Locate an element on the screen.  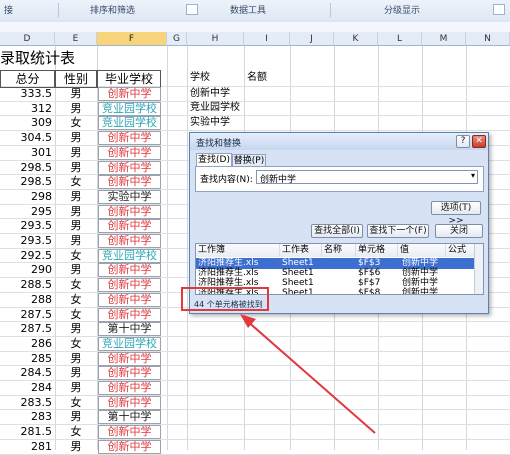
column-header-e: E is located at coordinates (76, 39).